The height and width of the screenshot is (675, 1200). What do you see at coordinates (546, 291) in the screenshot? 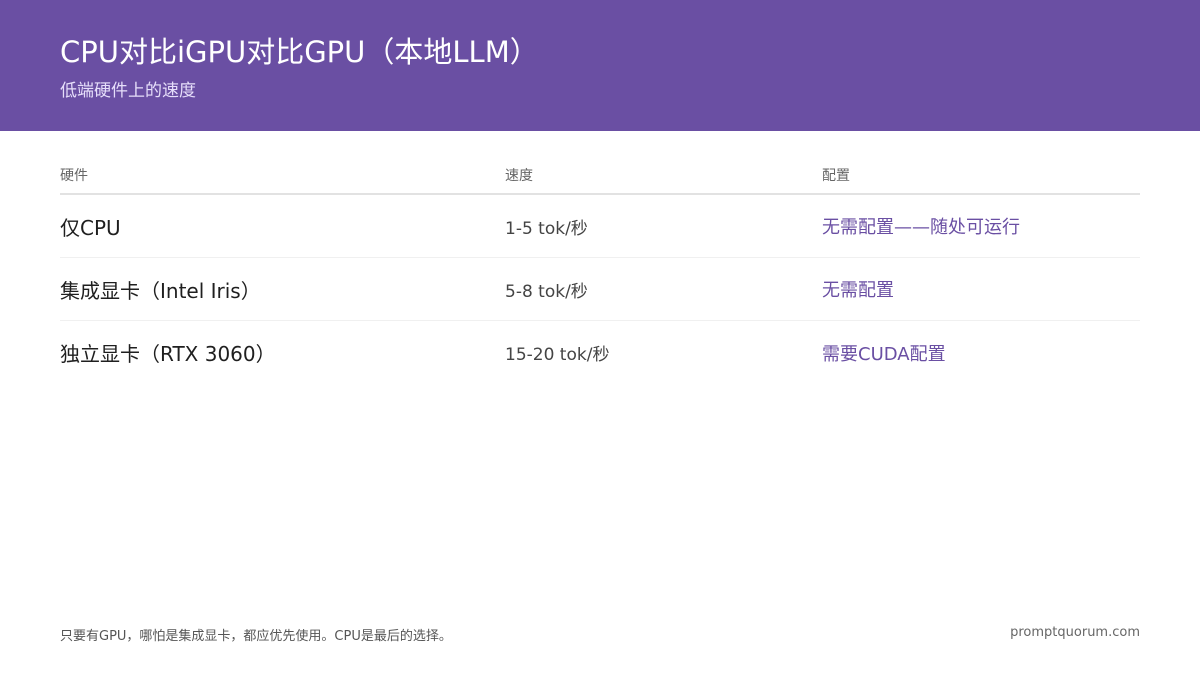
I see `speed-cell: 5-8 tok/秒` at bounding box center [546, 291].